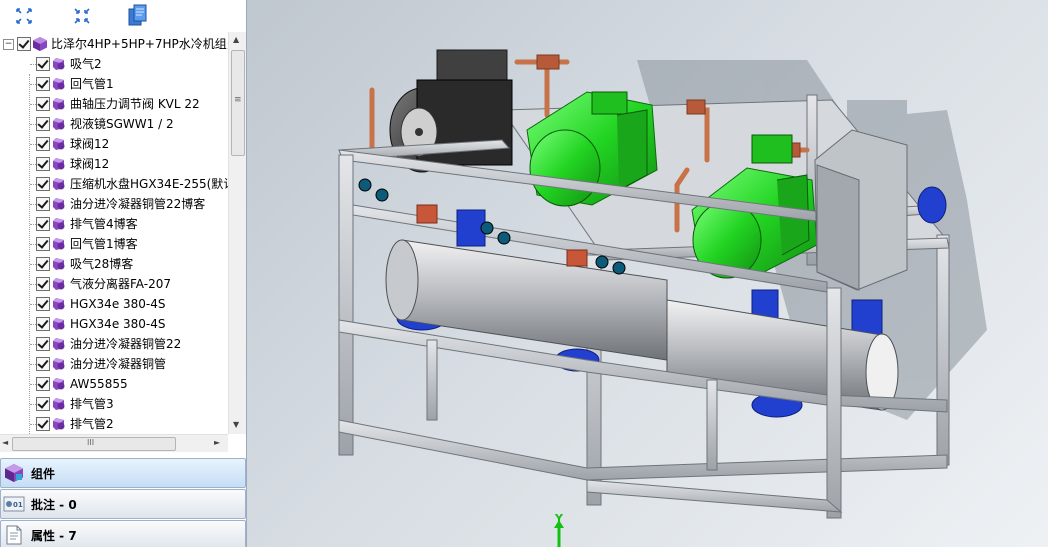  I want to click on tree-item-row: 压缩机水盘HGX34E-255(默认, so click(114, 184).